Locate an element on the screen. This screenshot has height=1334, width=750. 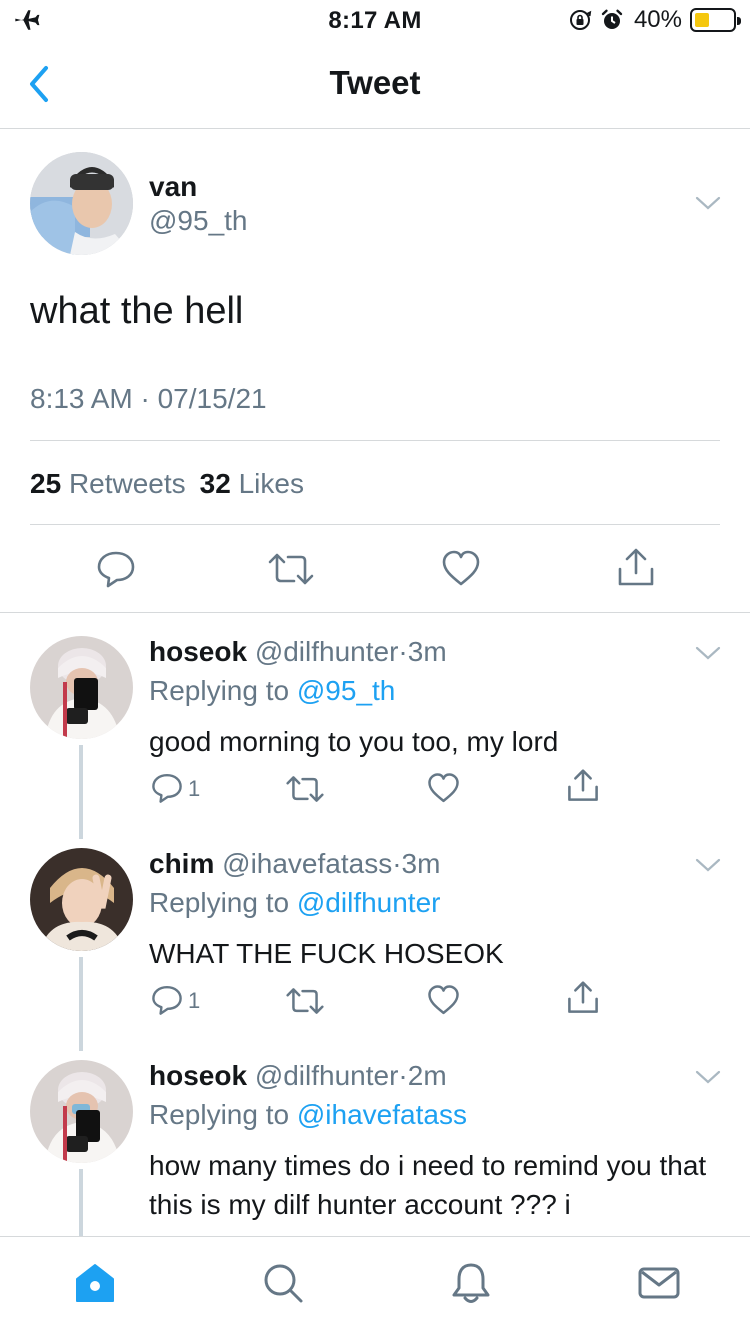
reply-header: hoseok @dilfhunter·3m is located at coordinates (298, 651).